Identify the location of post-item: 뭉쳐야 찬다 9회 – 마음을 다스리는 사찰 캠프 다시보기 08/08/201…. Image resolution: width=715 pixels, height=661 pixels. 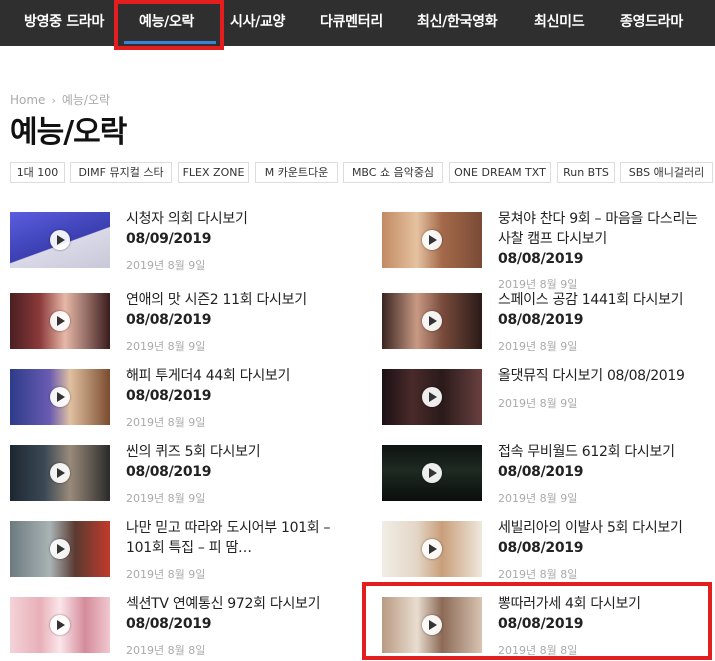
(547, 250).